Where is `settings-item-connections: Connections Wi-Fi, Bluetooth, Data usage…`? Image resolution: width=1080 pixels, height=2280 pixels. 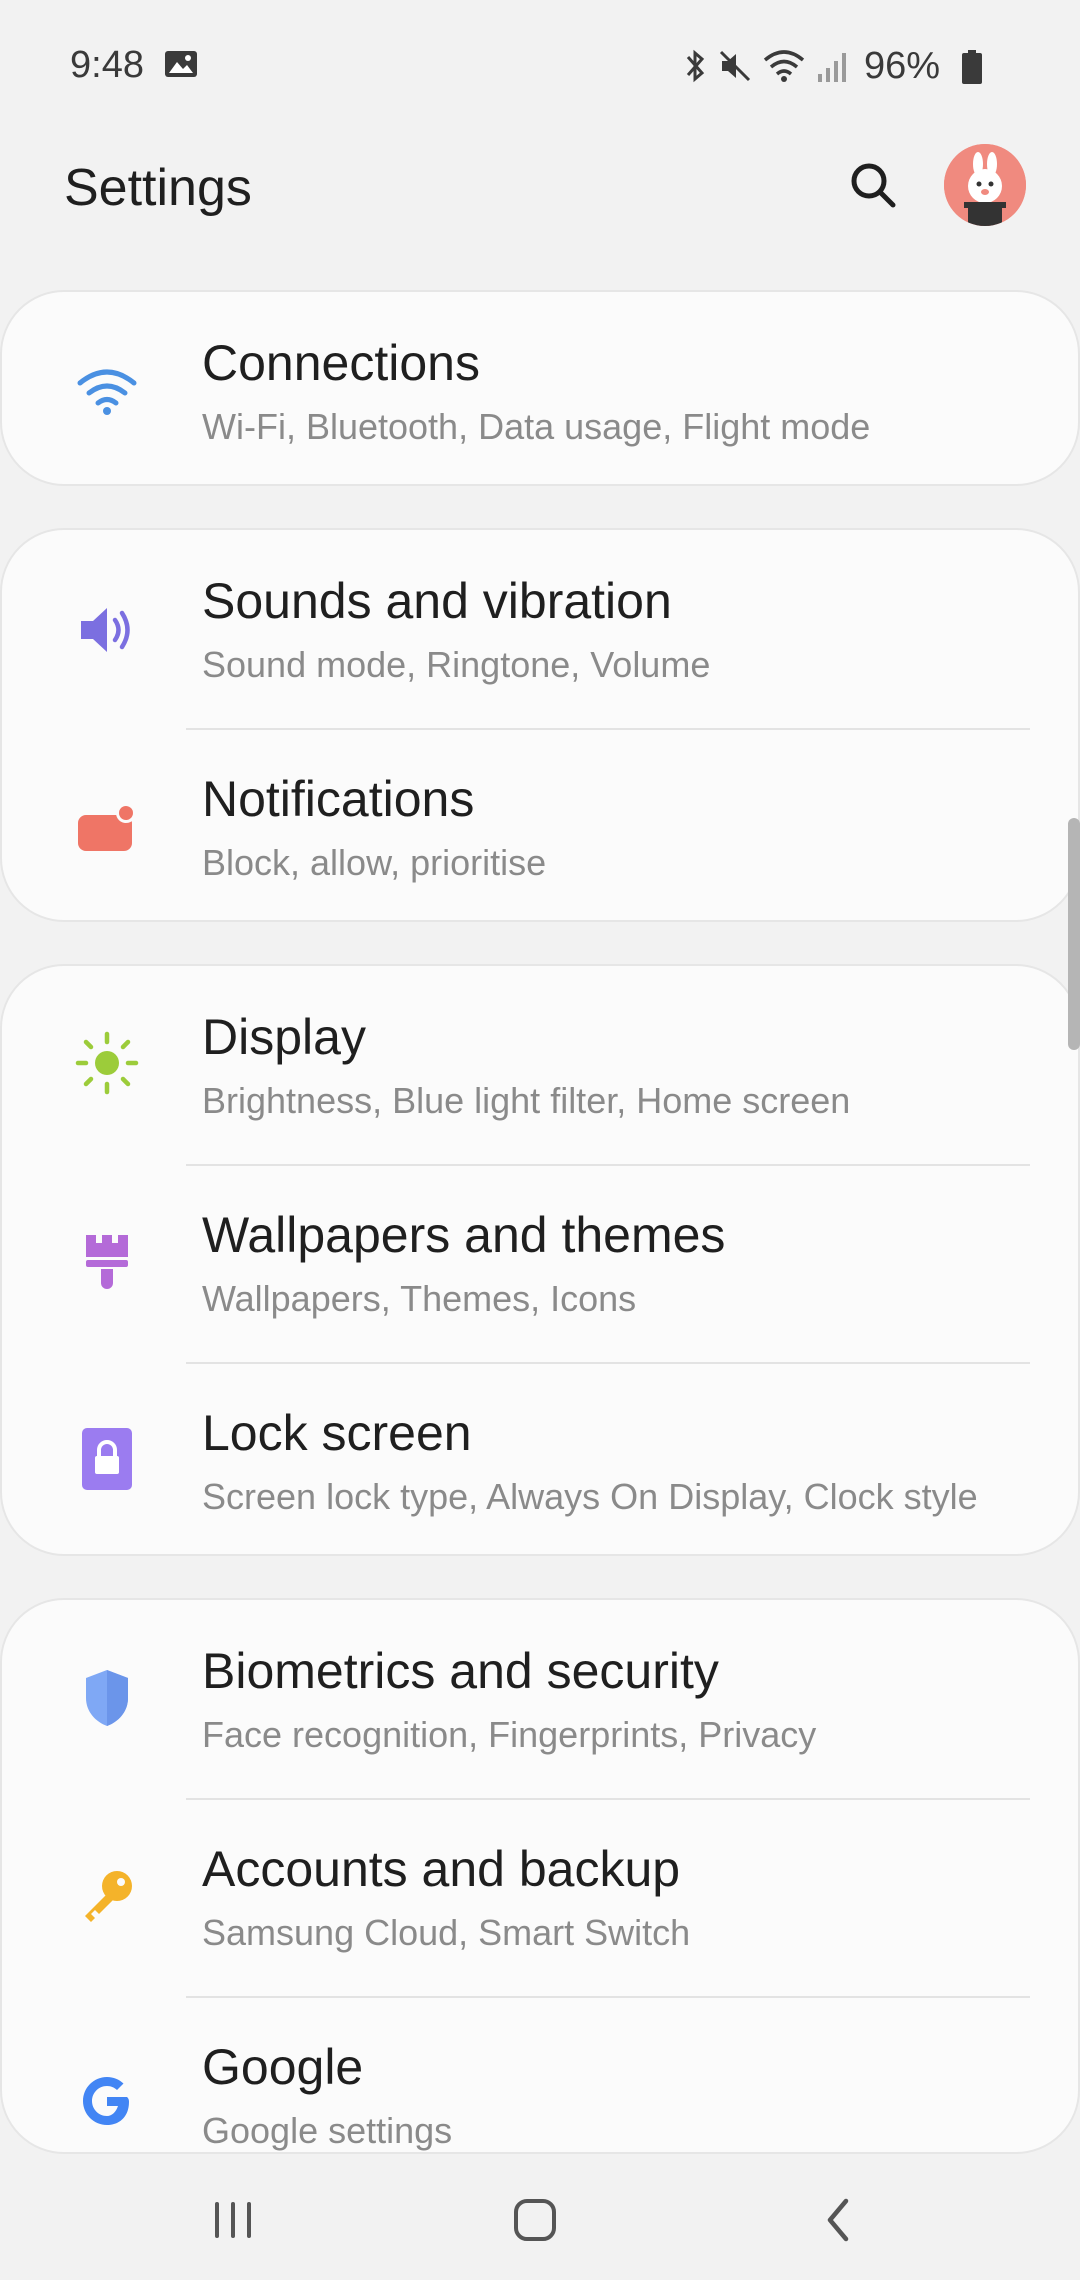 settings-item-connections: Connections Wi-Fi, Bluetooth, Data usage… is located at coordinates (540, 388).